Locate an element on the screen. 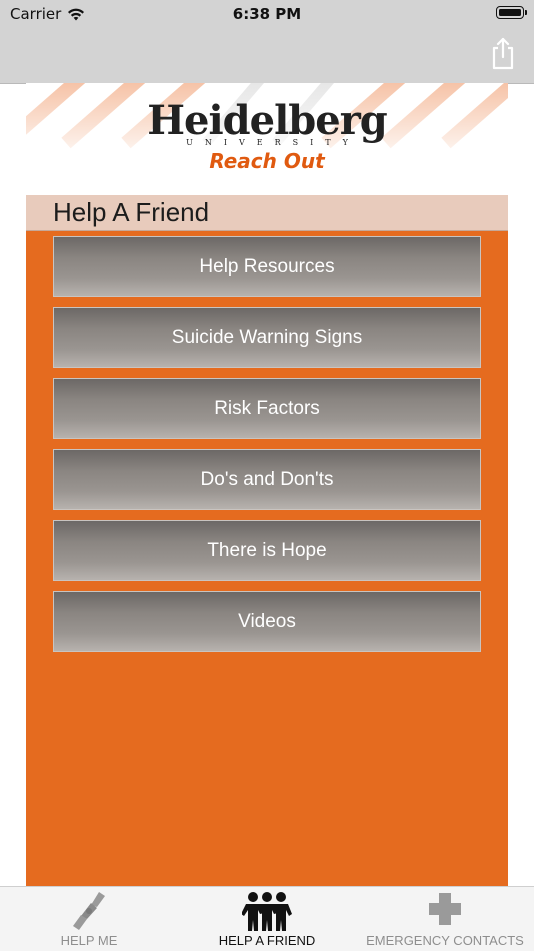 Image resolution: width=534 pixels, height=951 pixels. videos-button: Videos is located at coordinates (267, 621).